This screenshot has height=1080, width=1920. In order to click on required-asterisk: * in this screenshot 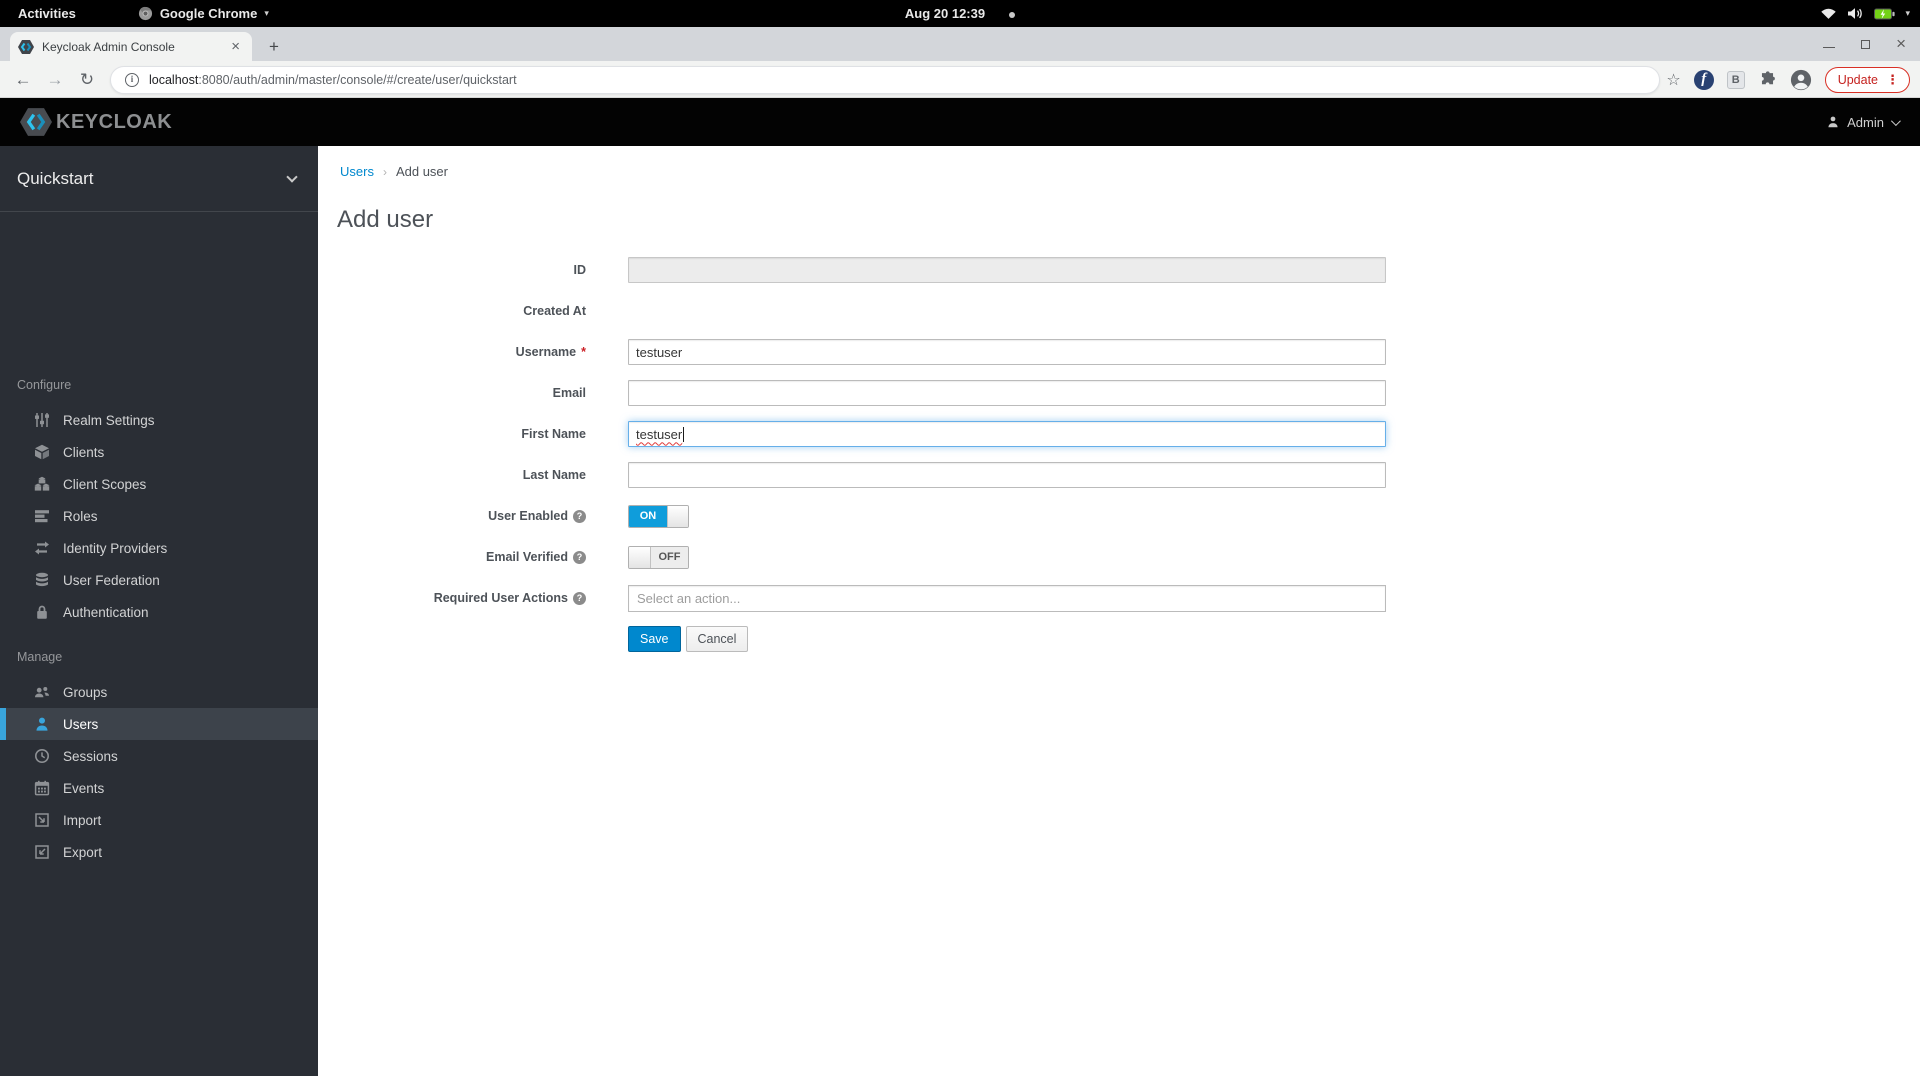, I will do `click(583, 352)`.